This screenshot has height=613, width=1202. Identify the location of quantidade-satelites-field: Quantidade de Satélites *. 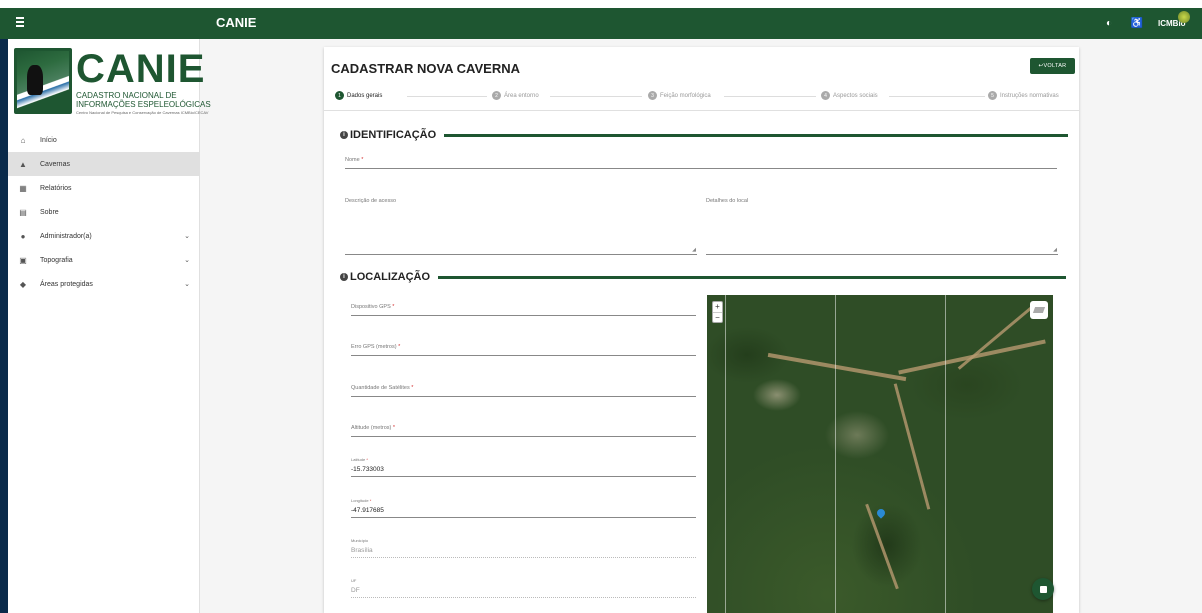
(523, 391).